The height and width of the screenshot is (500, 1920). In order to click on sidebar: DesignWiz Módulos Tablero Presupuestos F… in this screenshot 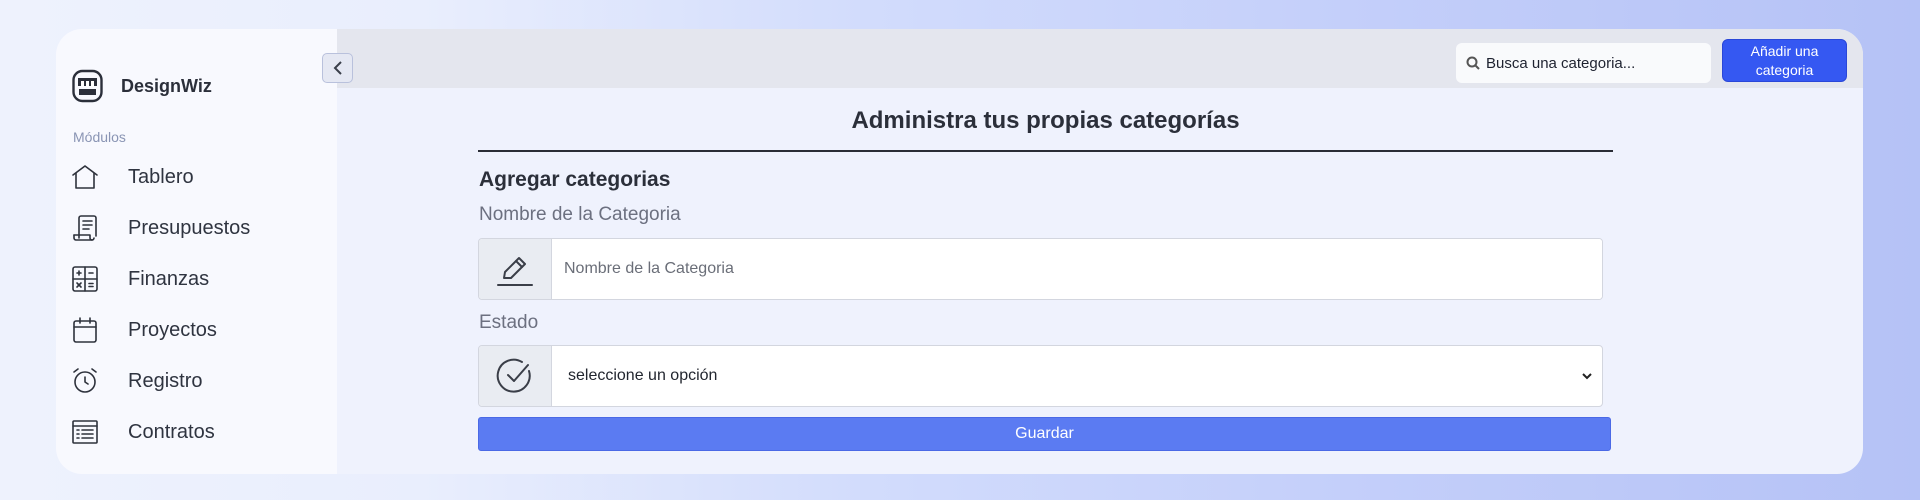, I will do `click(196, 251)`.